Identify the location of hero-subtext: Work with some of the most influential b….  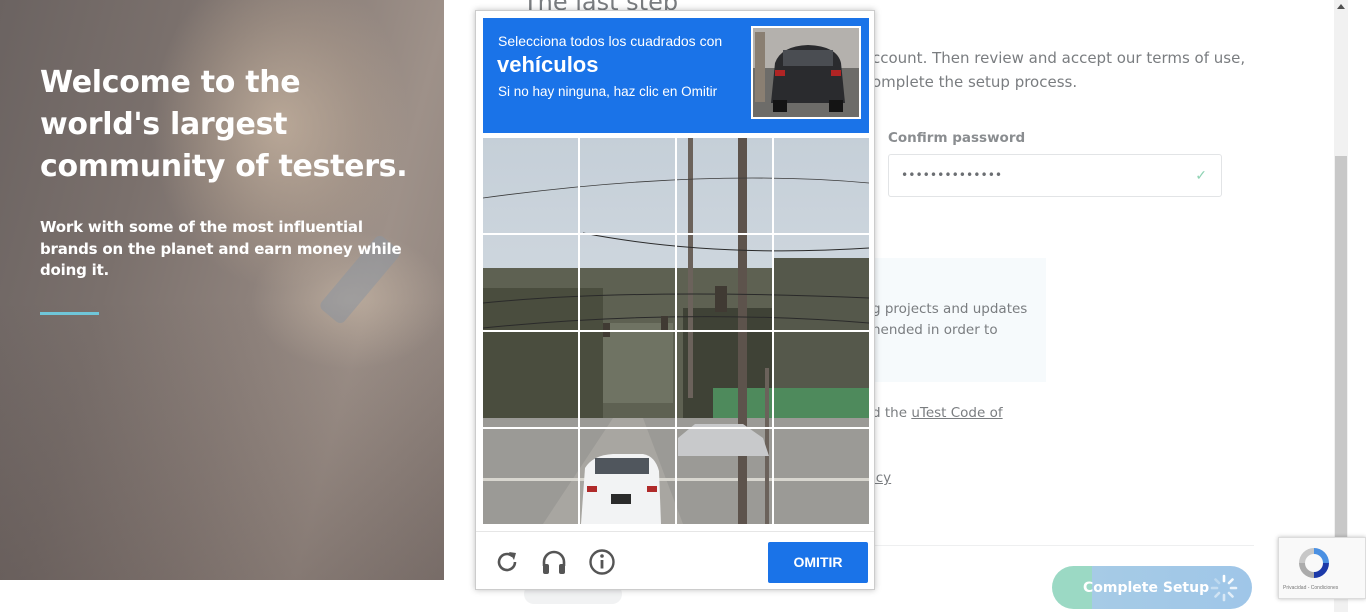
(221, 248).